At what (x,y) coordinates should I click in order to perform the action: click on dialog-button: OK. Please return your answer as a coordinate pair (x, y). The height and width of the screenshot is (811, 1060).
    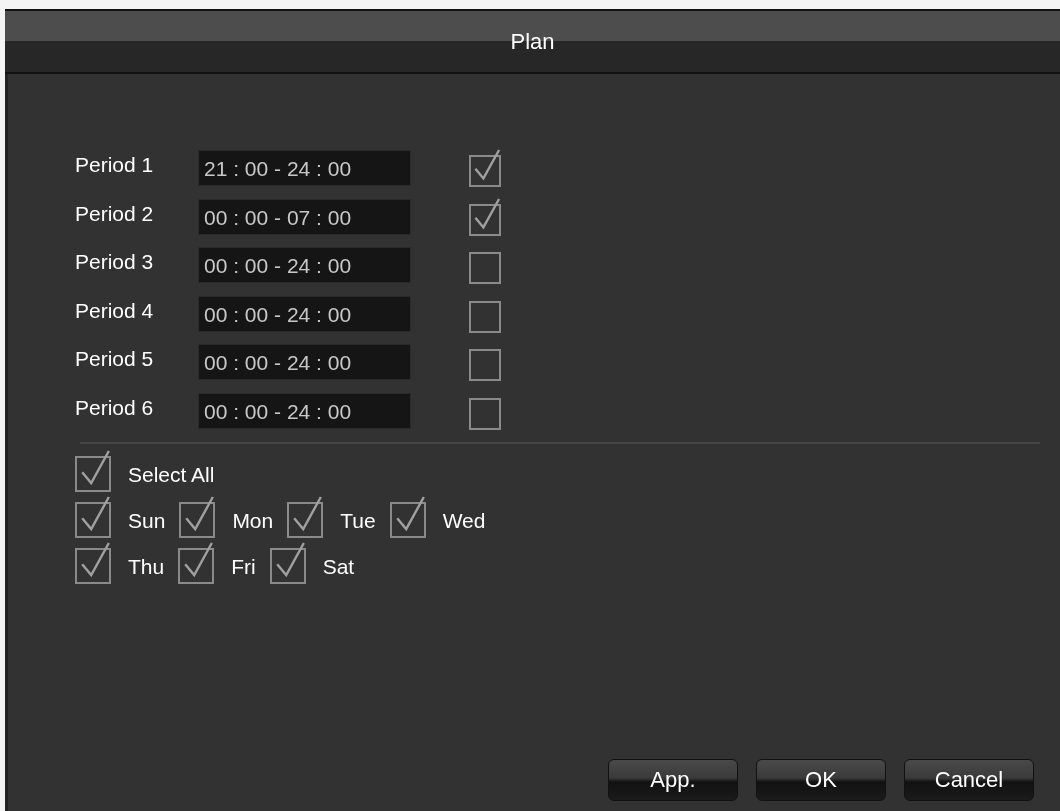
    Looking at the image, I should click on (821, 780).